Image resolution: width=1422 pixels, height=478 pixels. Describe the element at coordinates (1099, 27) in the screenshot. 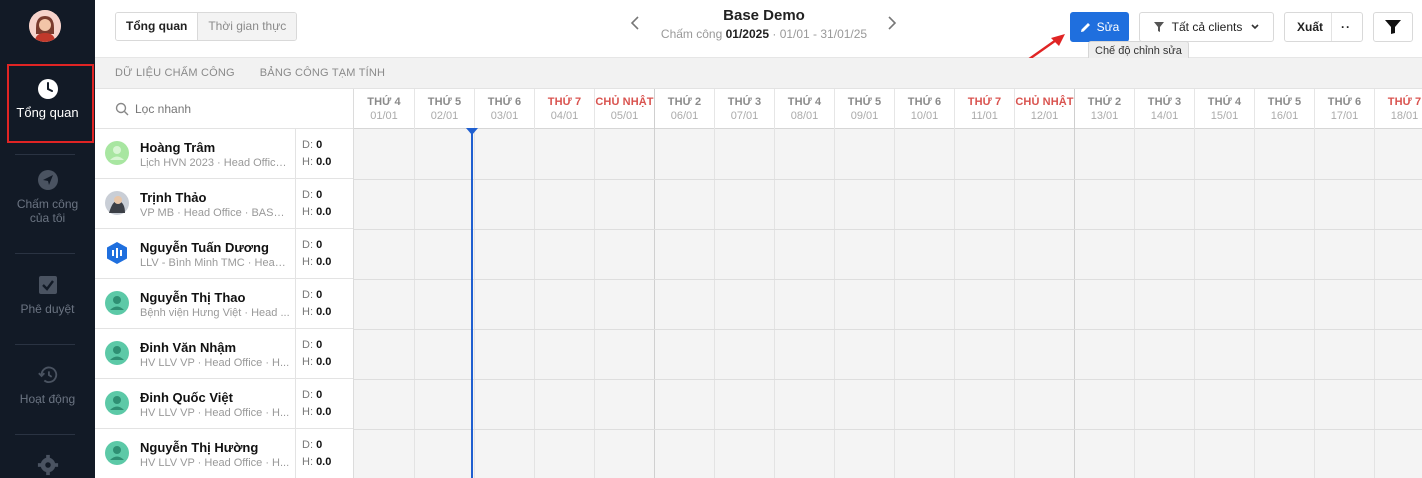

I see `edit-button: Sửa` at that location.